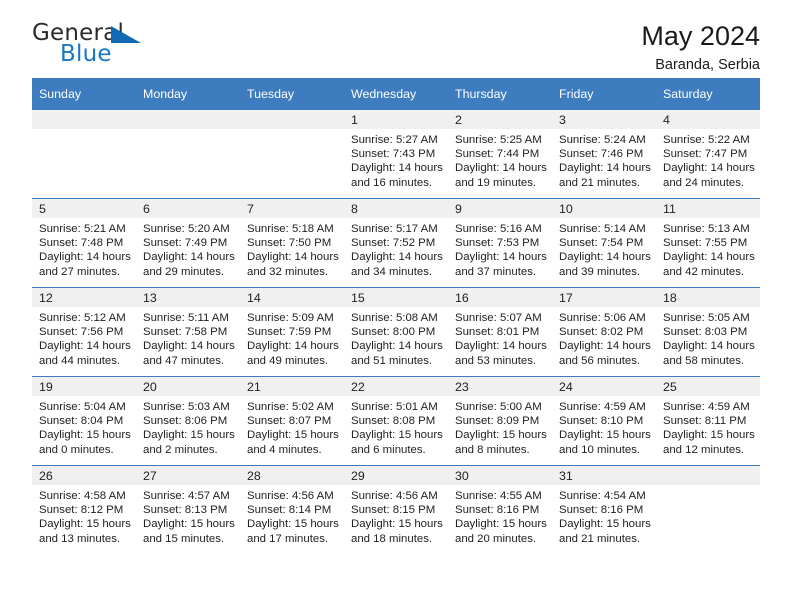 The width and height of the screenshot is (792, 612). What do you see at coordinates (708, 297) in the screenshot?
I see `day-number: 18` at bounding box center [708, 297].